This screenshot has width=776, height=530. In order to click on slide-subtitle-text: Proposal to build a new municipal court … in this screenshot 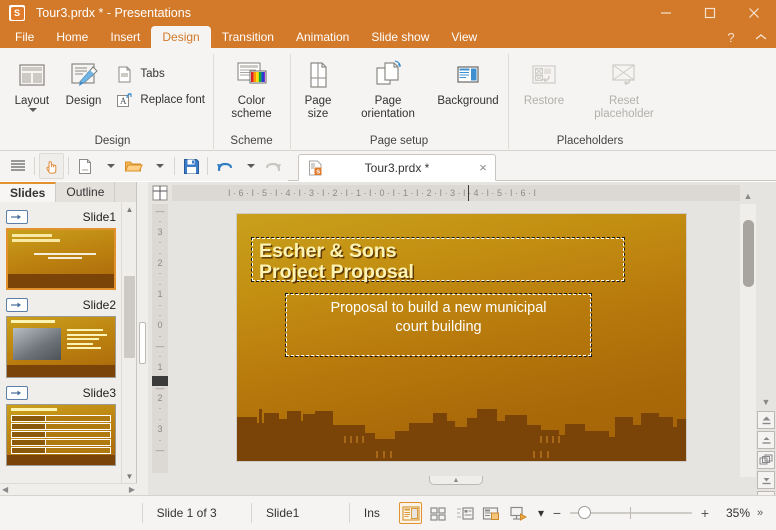, I will do `click(438, 317)`.